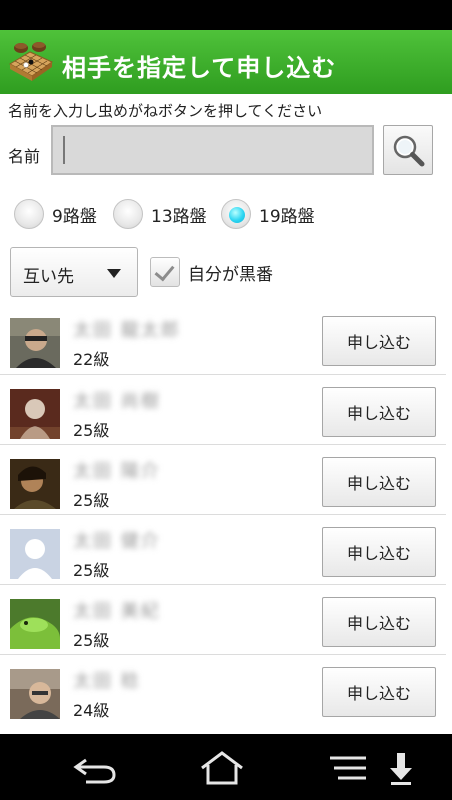  Describe the element at coordinates (165, 111) in the screenshot. I see `search-instruction: 名前を入力し虫めがねボタンを押してください` at that location.